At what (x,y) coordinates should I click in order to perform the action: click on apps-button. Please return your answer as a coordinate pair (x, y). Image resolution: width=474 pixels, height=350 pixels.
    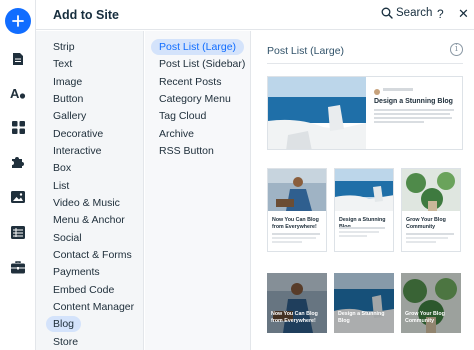
    Looking at the image, I should click on (18, 127).